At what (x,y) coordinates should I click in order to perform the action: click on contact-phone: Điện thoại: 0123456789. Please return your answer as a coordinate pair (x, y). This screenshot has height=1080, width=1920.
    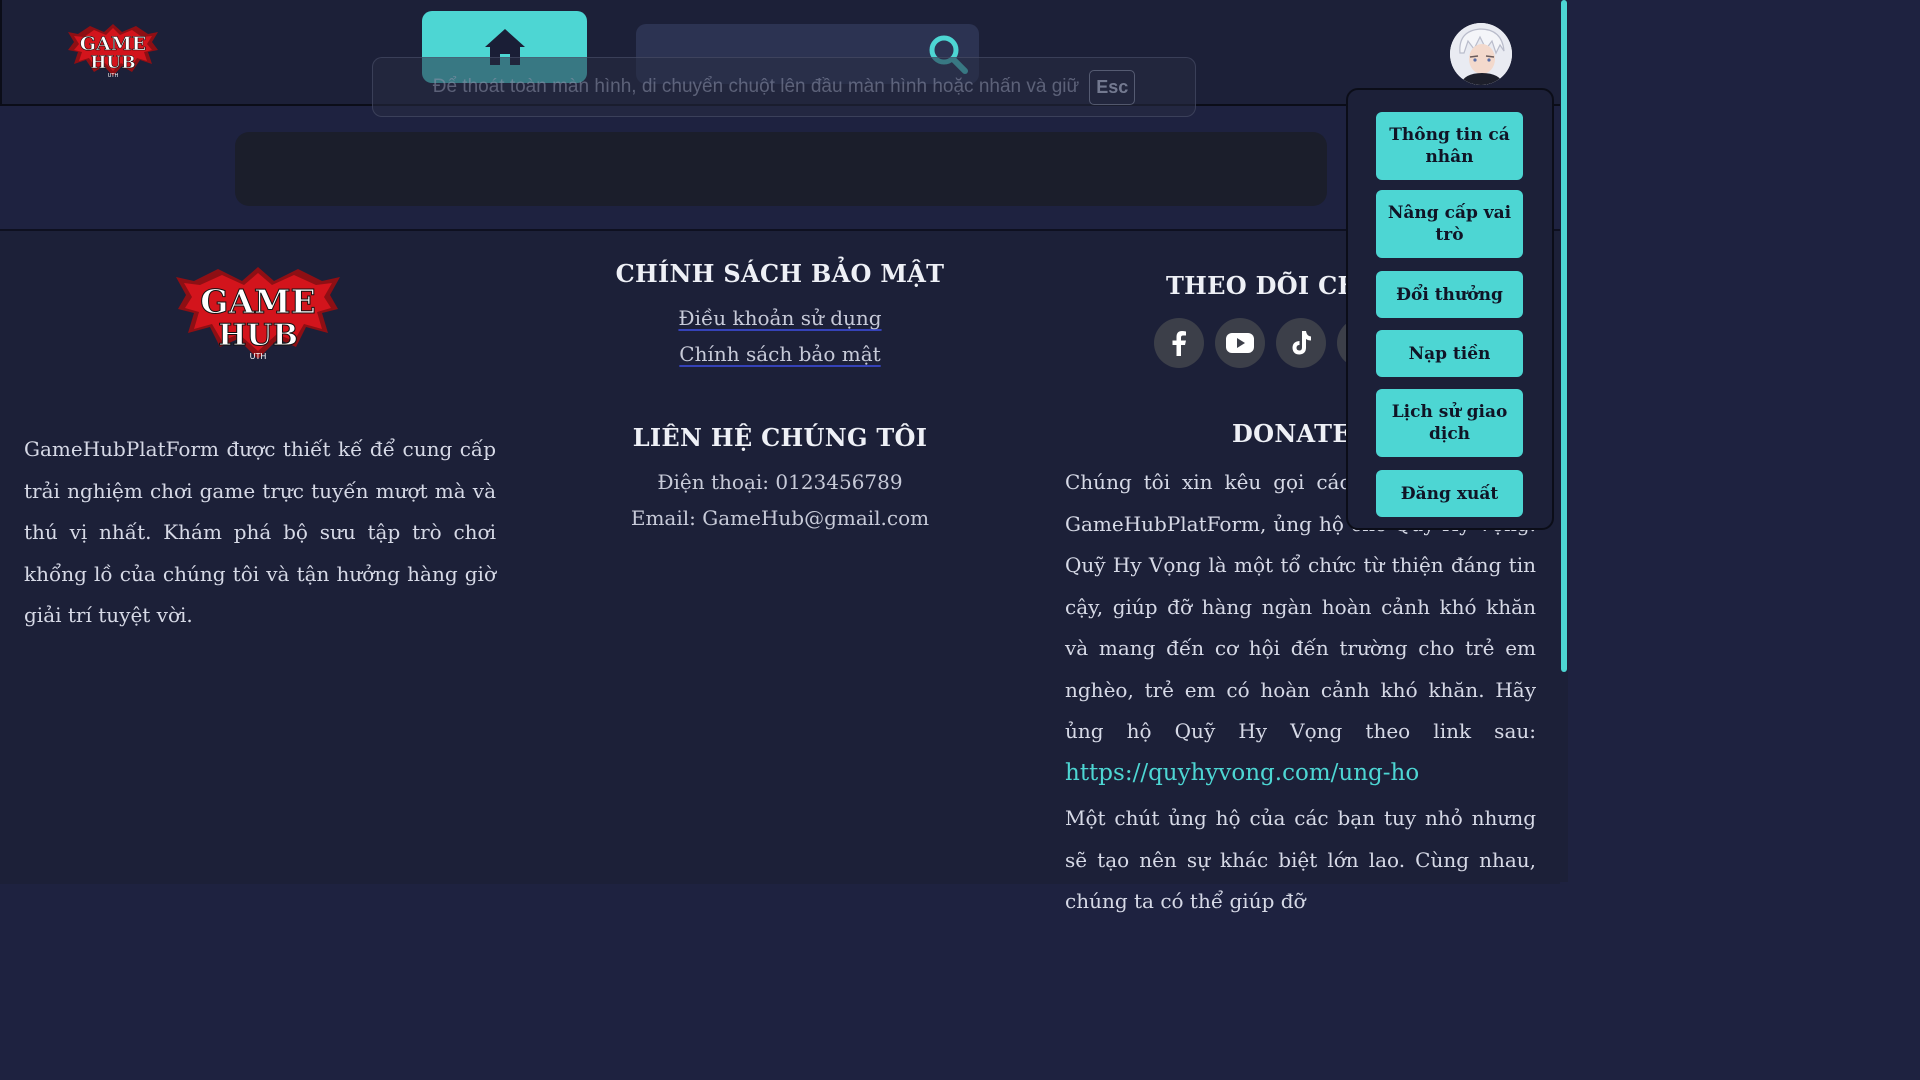
    Looking at the image, I should click on (780, 482).